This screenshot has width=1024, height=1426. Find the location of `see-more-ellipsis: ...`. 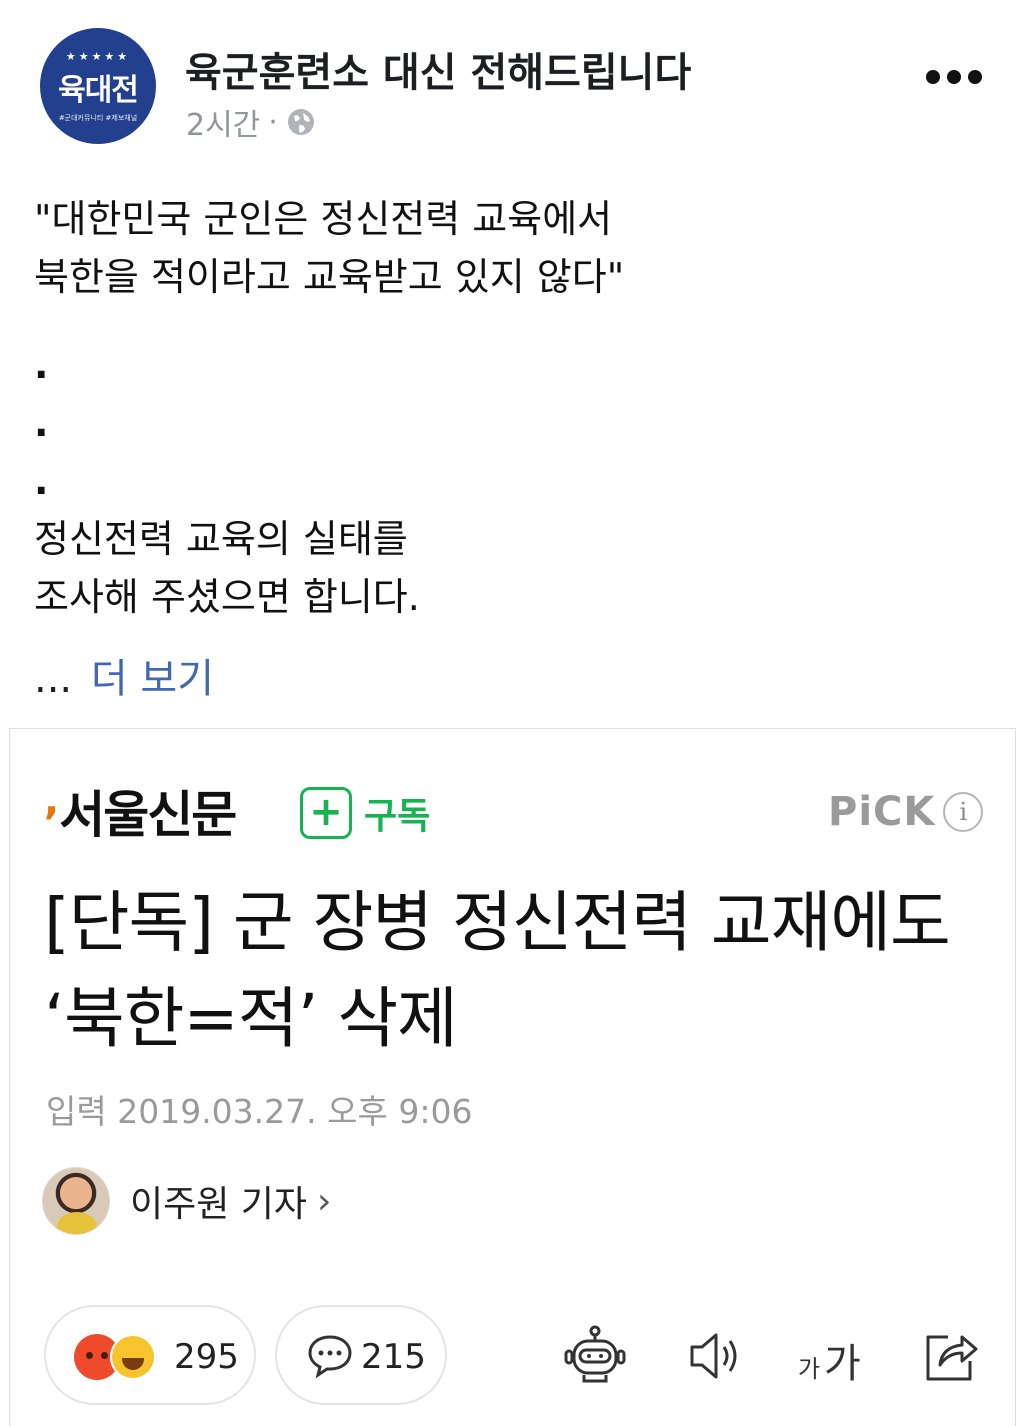

see-more-ellipsis: ... is located at coordinates (53, 679).